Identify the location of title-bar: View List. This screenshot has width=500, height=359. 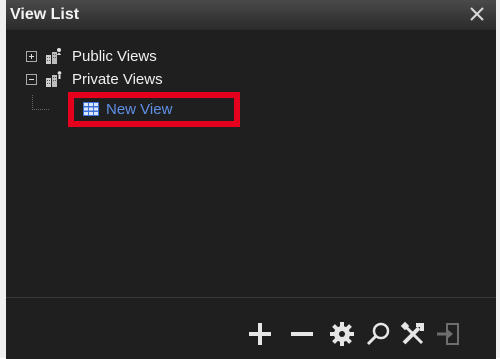
(251, 15).